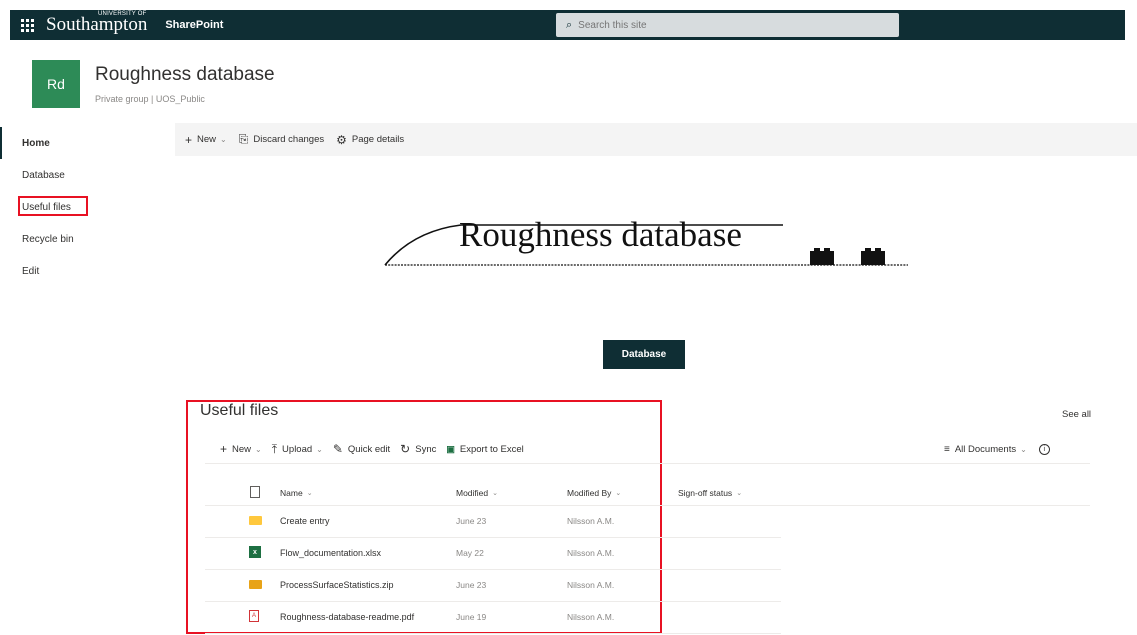 This screenshot has width=1137, height=635. Describe the element at coordinates (347, 617) in the screenshot. I see `file-name: Roughness-database-readme.pdf` at that location.